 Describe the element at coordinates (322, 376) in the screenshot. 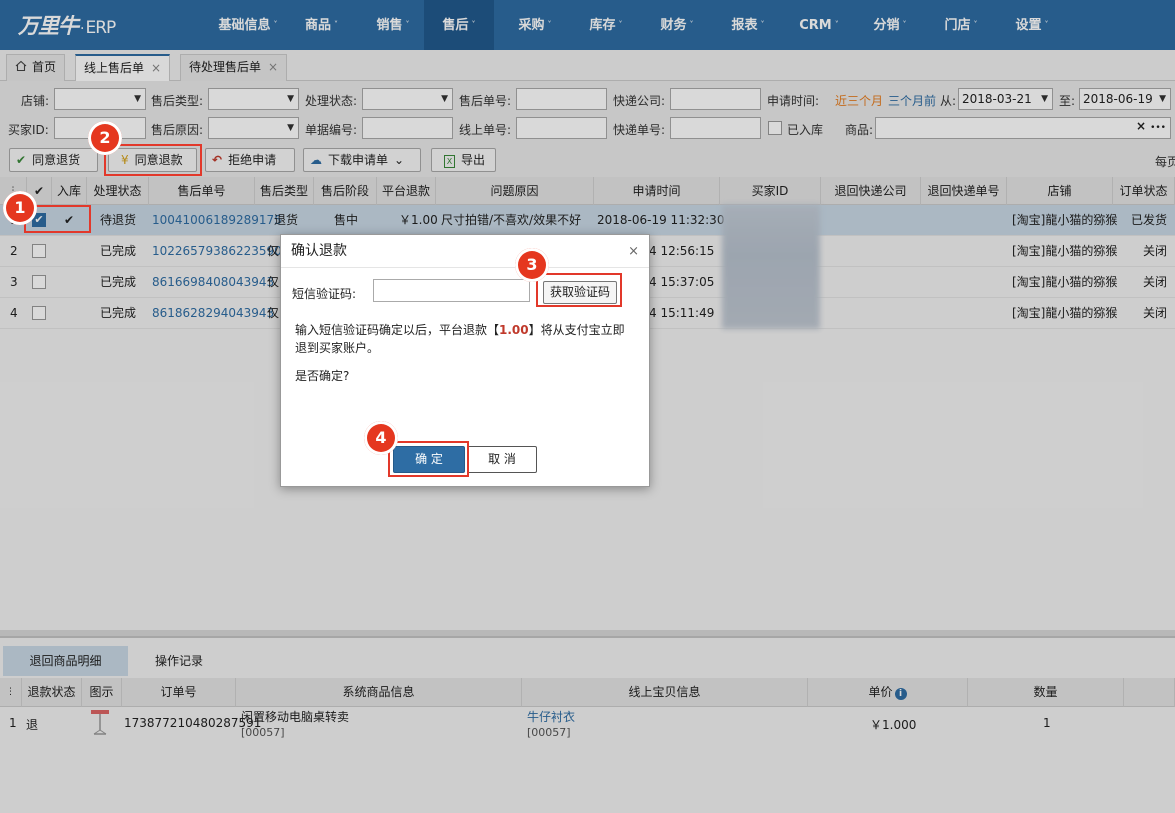

I see `confirm-question: 是否确定?` at that location.